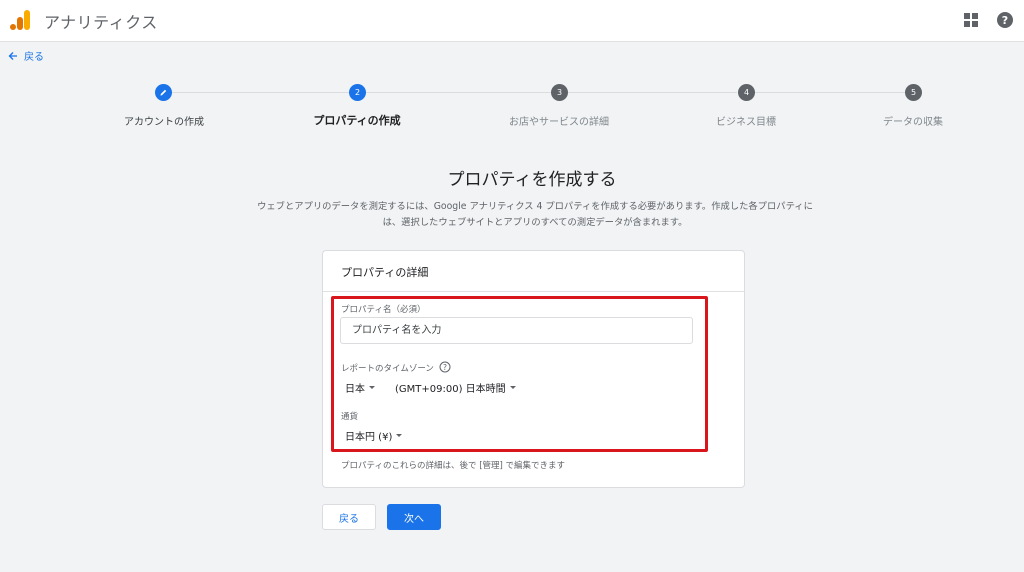 This screenshot has width=1024, height=572. Describe the element at coordinates (746, 122) in the screenshot. I see `step-4-label: ビジネス目標` at that location.